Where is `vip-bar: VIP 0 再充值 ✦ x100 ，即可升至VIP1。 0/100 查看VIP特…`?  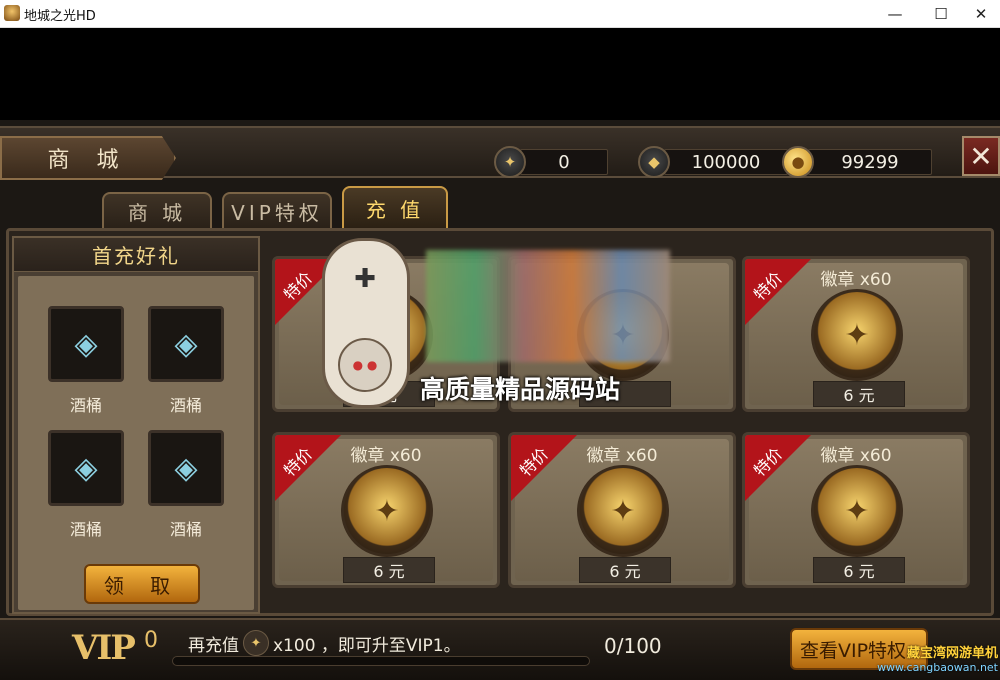 vip-bar: VIP 0 再充值 ✦ x100 ，即可升至VIP1。 0/100 查看VIP特… is located at coordinates (500, 649).